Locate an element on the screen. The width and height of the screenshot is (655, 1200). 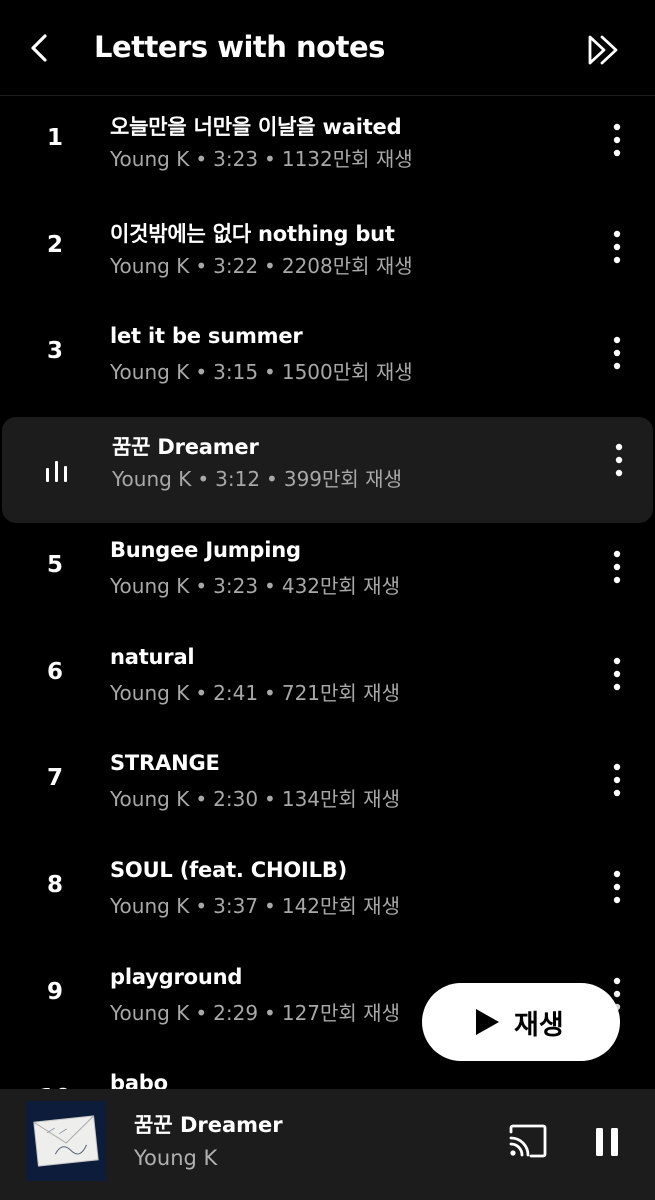
track-number: 6 is located at coordinates (54, 672).